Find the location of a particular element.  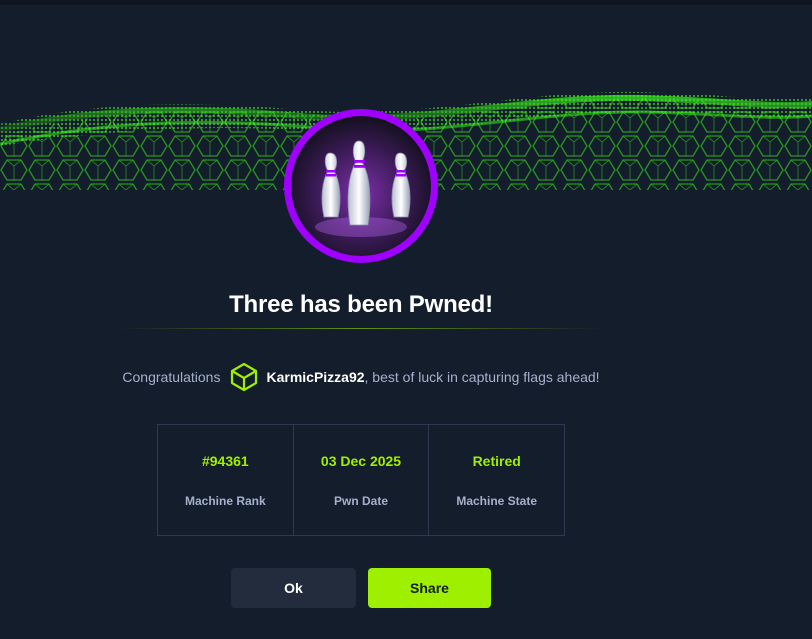

hexagon-cube-icon is located at coordinates (244, 377).